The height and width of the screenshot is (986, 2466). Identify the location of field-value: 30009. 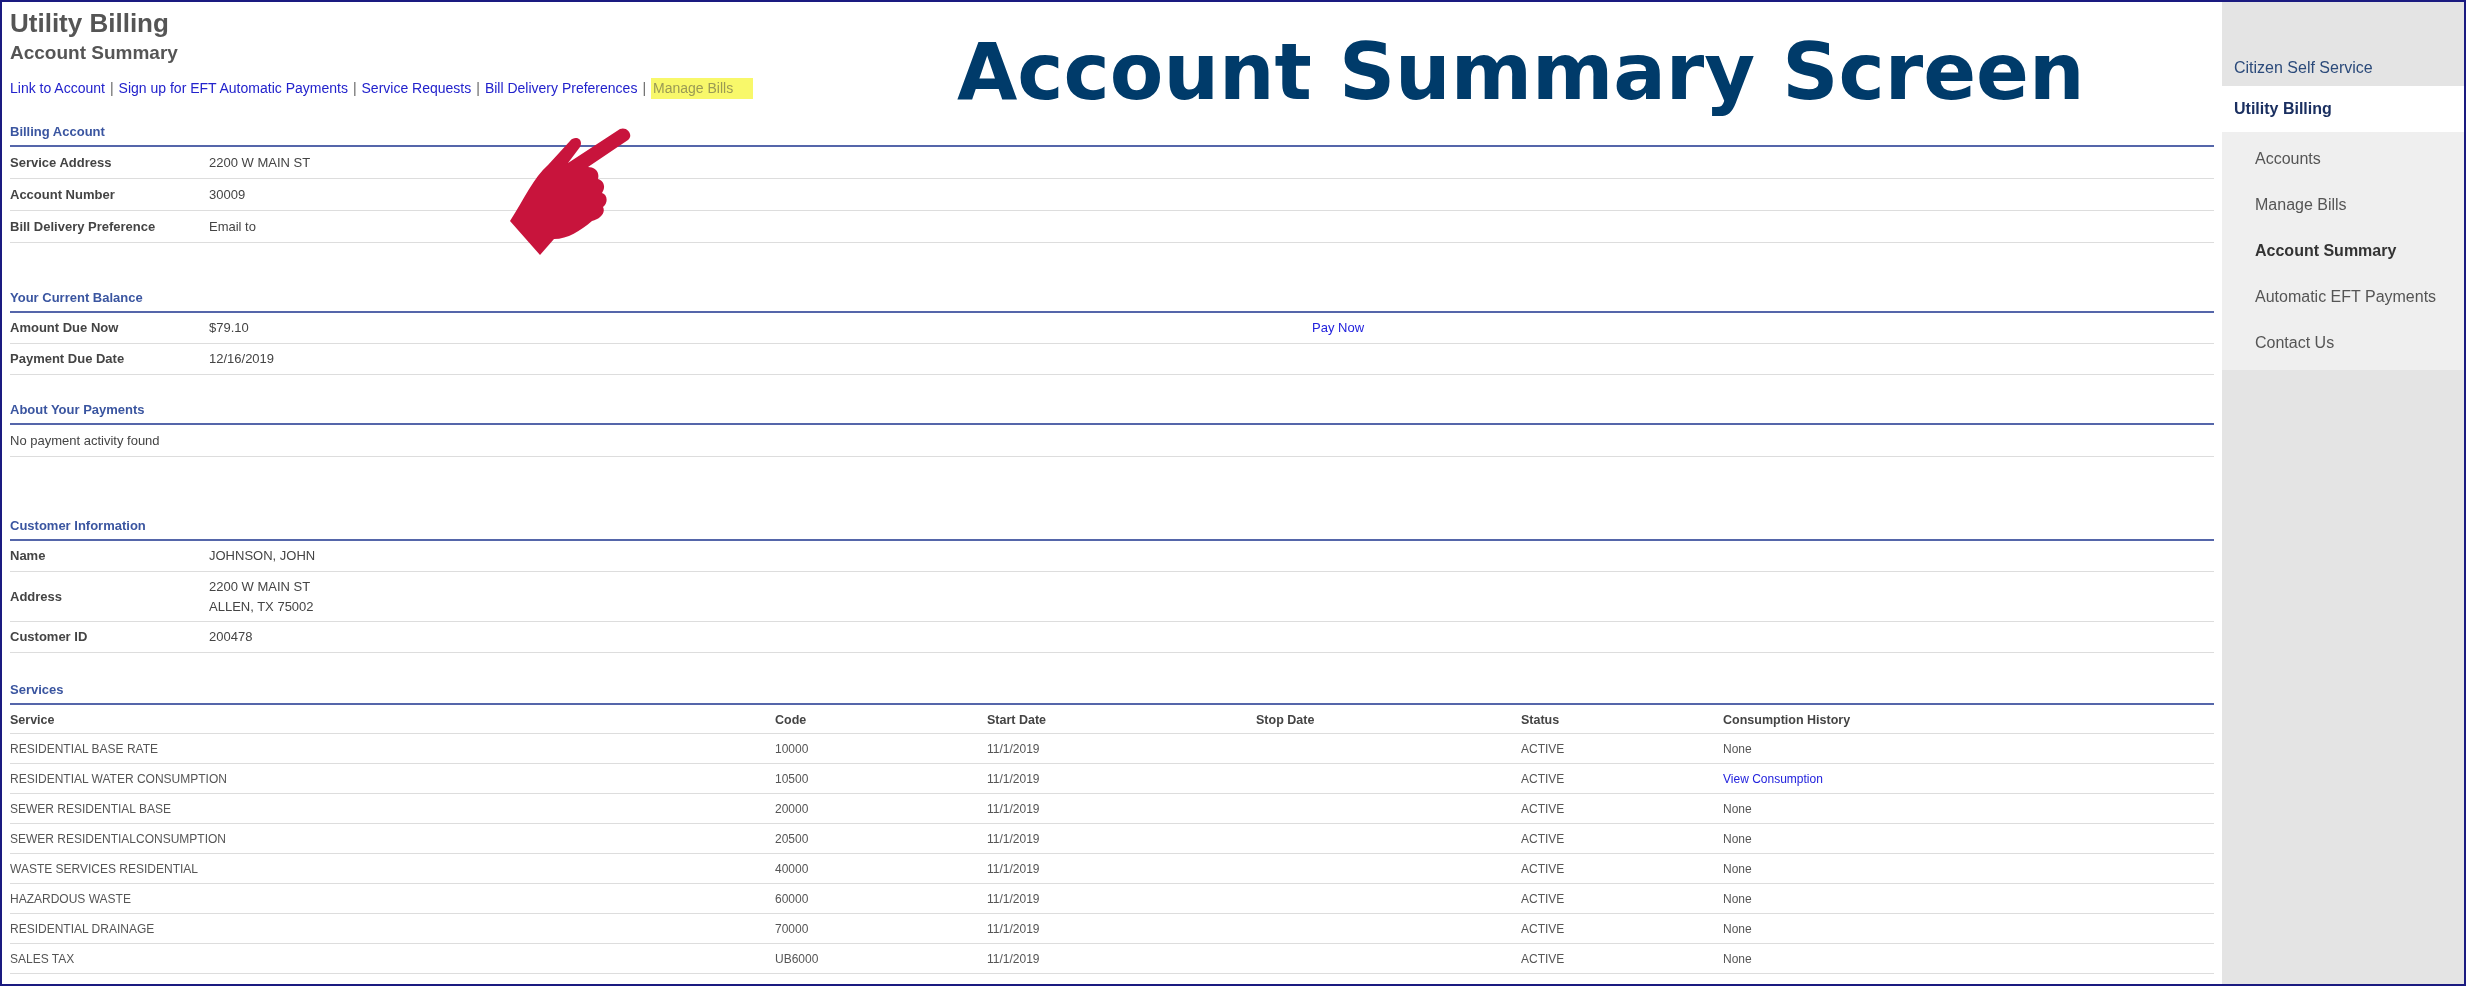
(227, 194).